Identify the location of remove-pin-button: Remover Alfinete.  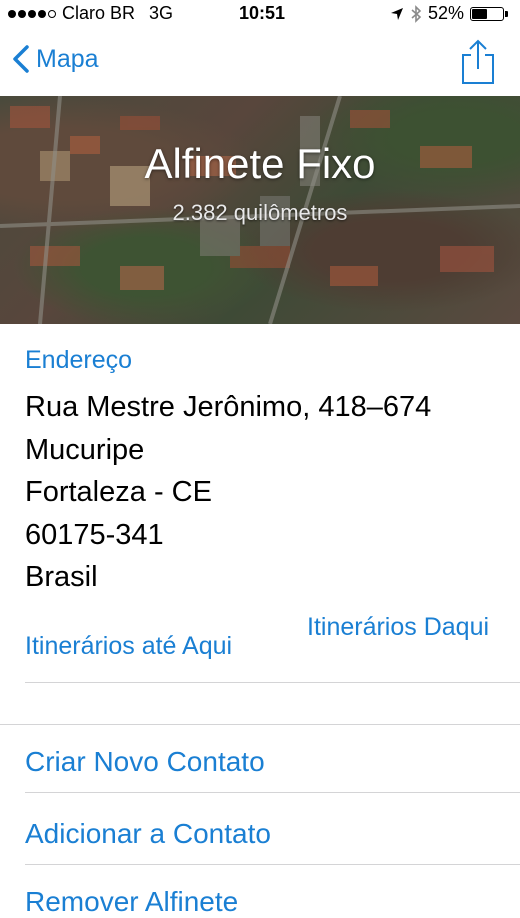
(131, 902).